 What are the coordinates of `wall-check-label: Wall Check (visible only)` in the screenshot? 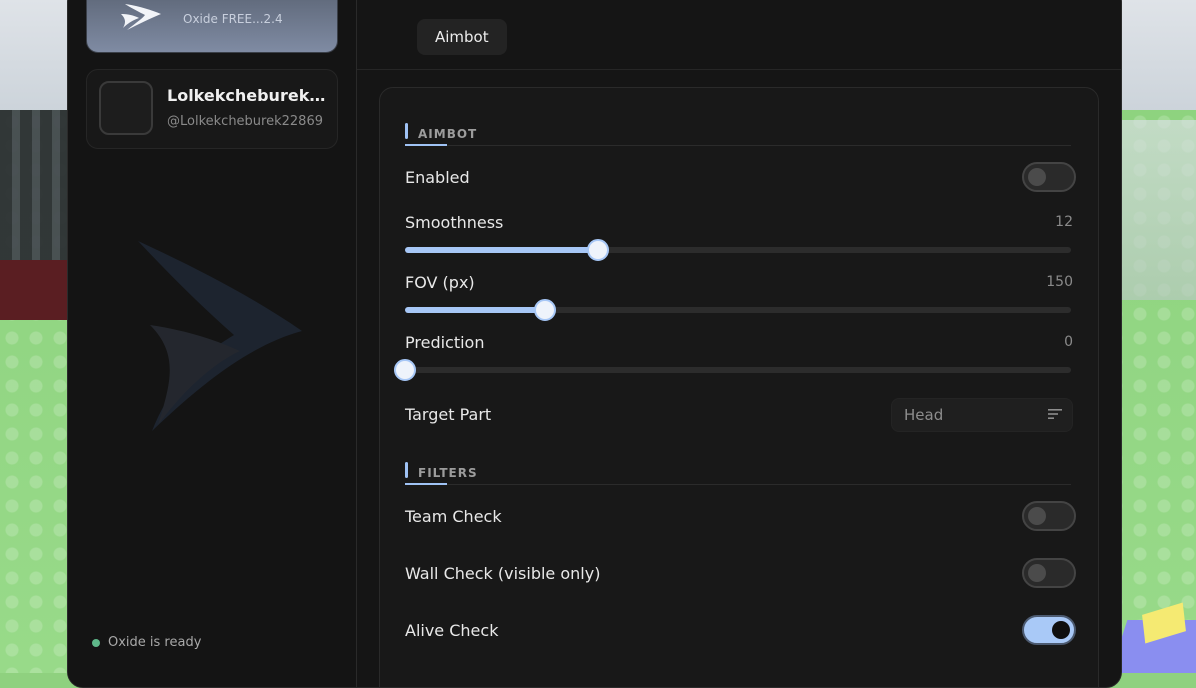 It's located at (503, 573).